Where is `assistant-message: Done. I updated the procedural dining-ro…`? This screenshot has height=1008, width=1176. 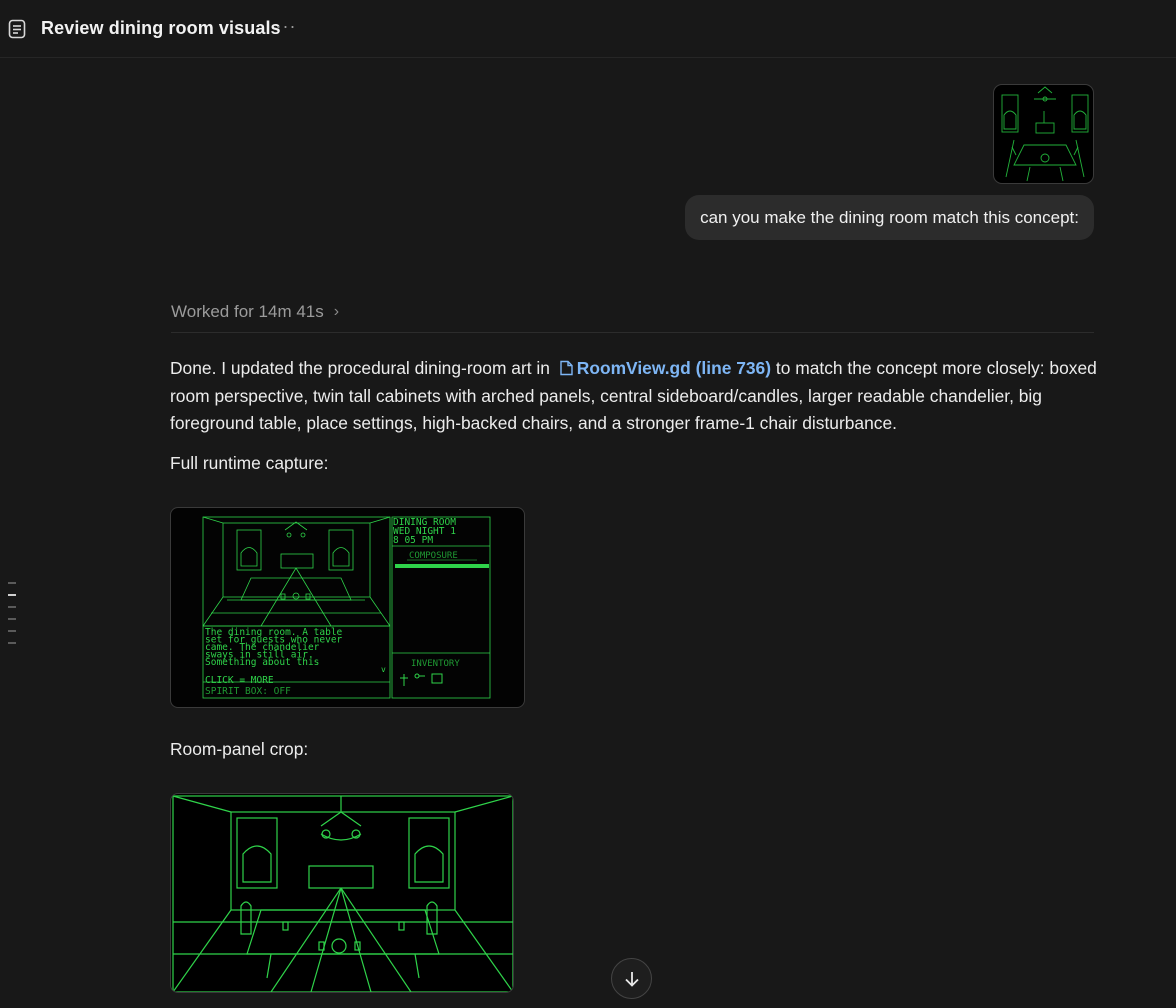
assistant-message: Done. I updated the procedural dining-ro… is located at coordinates (635, 396).